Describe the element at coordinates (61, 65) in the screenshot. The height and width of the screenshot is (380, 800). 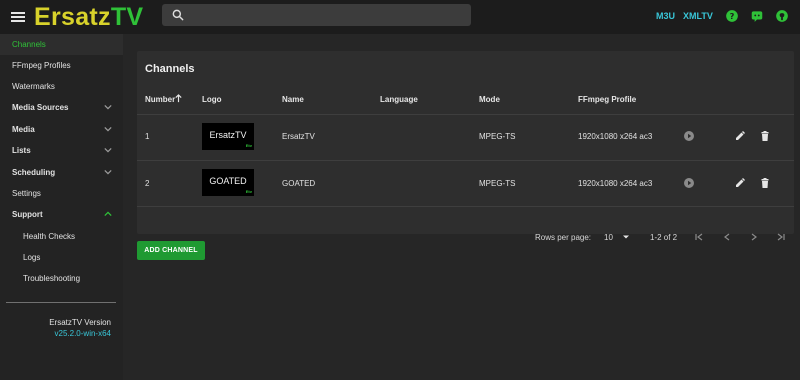
I see `sidebar-item-ffmpeg-profiles: FFmpeg Profiles` at that location.